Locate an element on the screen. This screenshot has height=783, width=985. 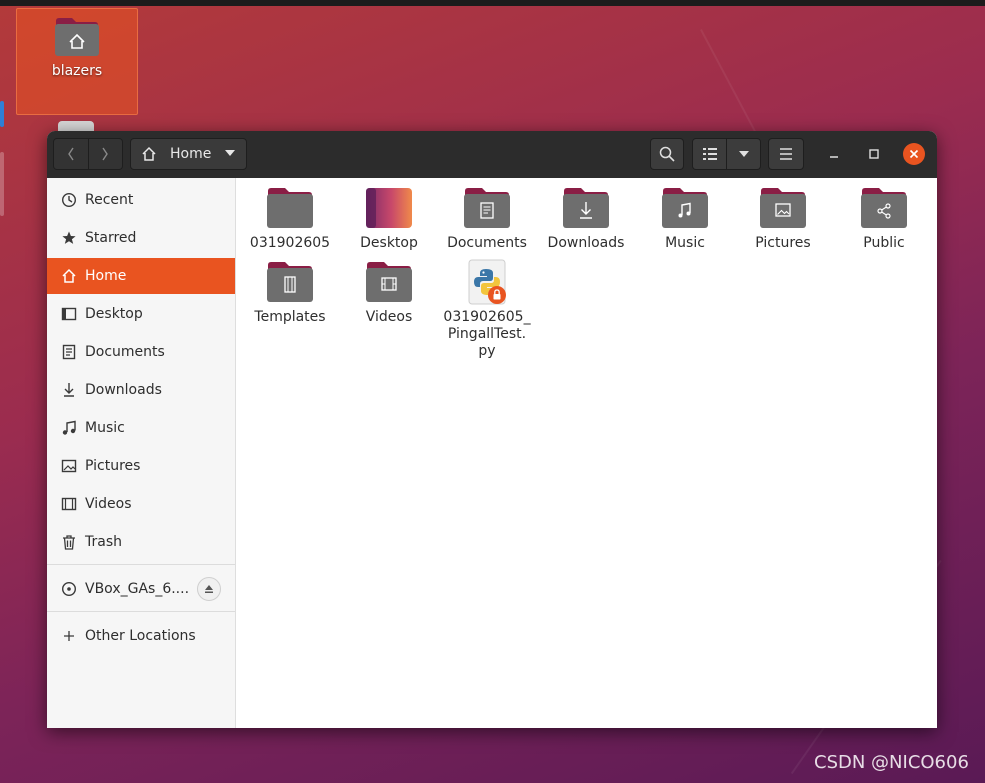
close-button is located at coordinates (914, 154).